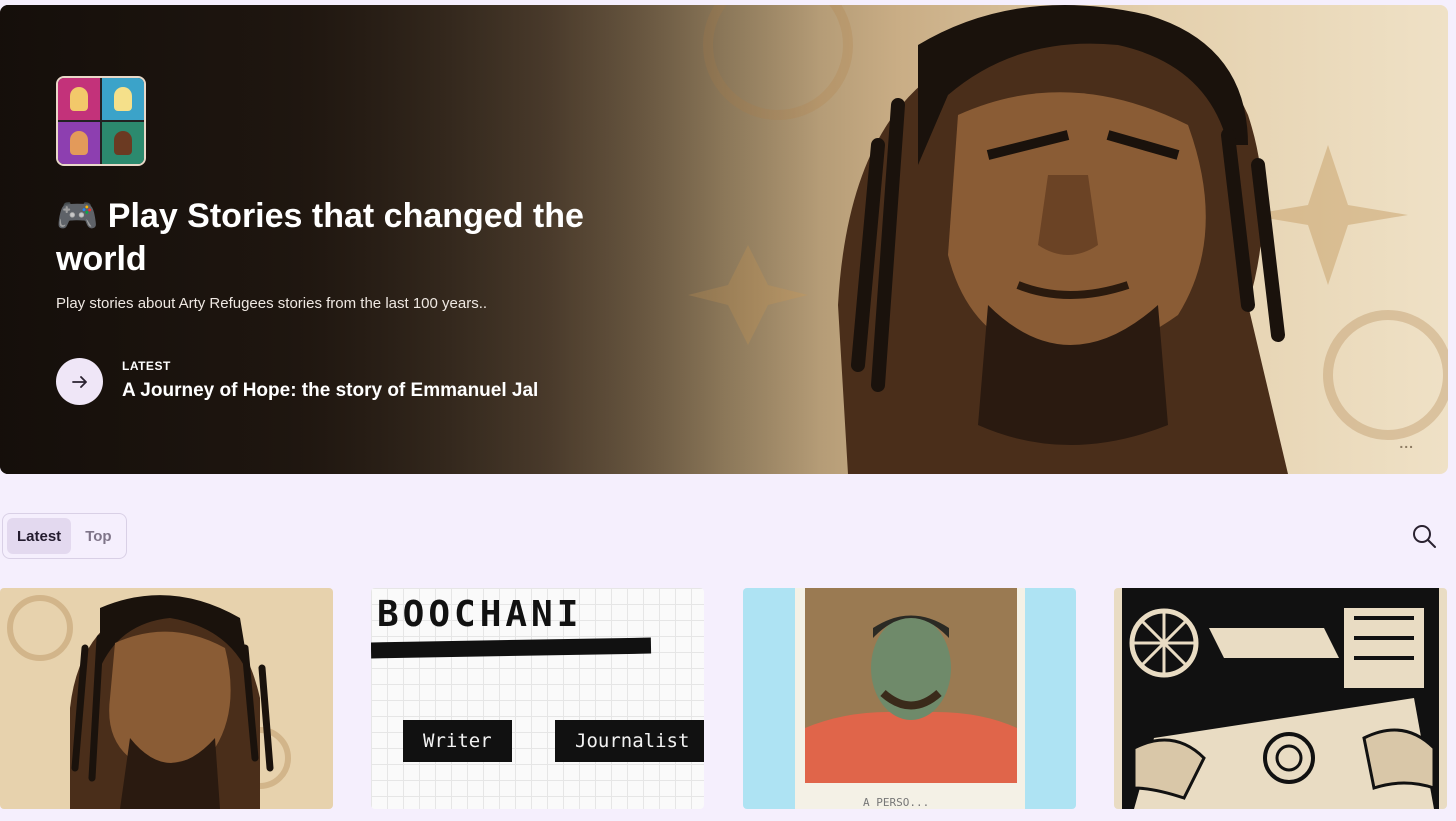 The image size is (1456, 821). What do you see at coordinates (101, 121) in the screenshot?
I see `publication-logo` at bounding box center [101, 121].